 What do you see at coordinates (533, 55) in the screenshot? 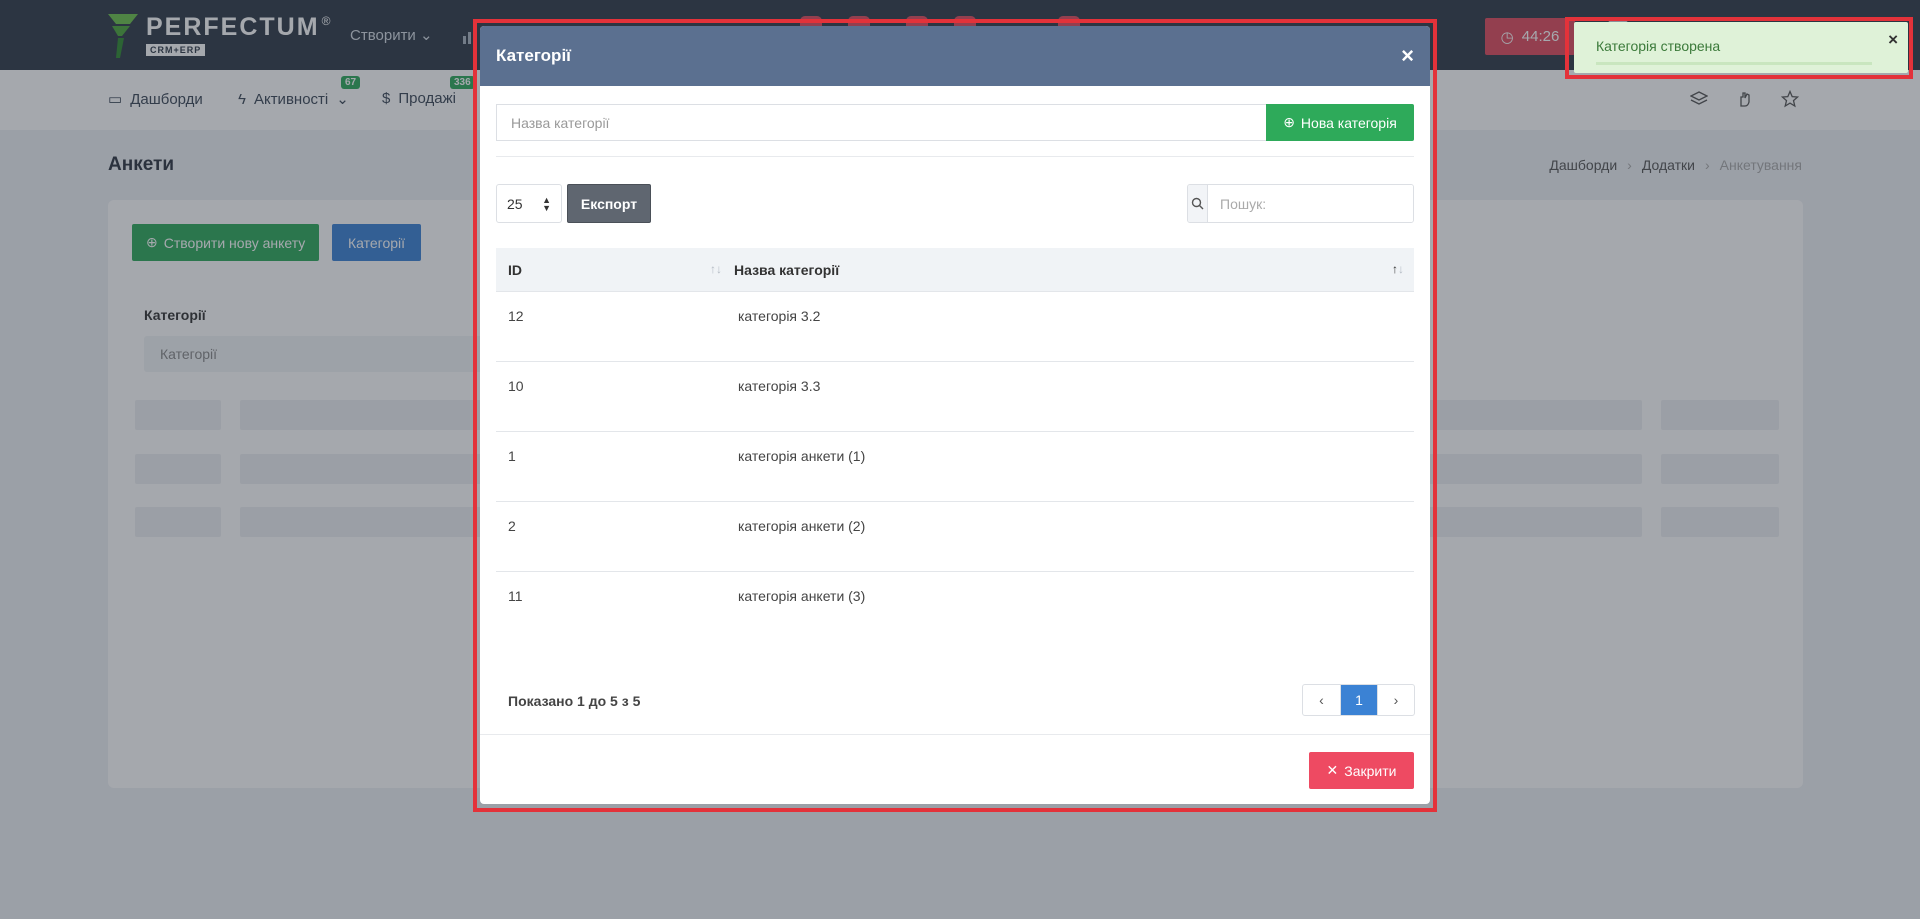
I see `modal-title: Категорії` at bounding box center [533, 55].